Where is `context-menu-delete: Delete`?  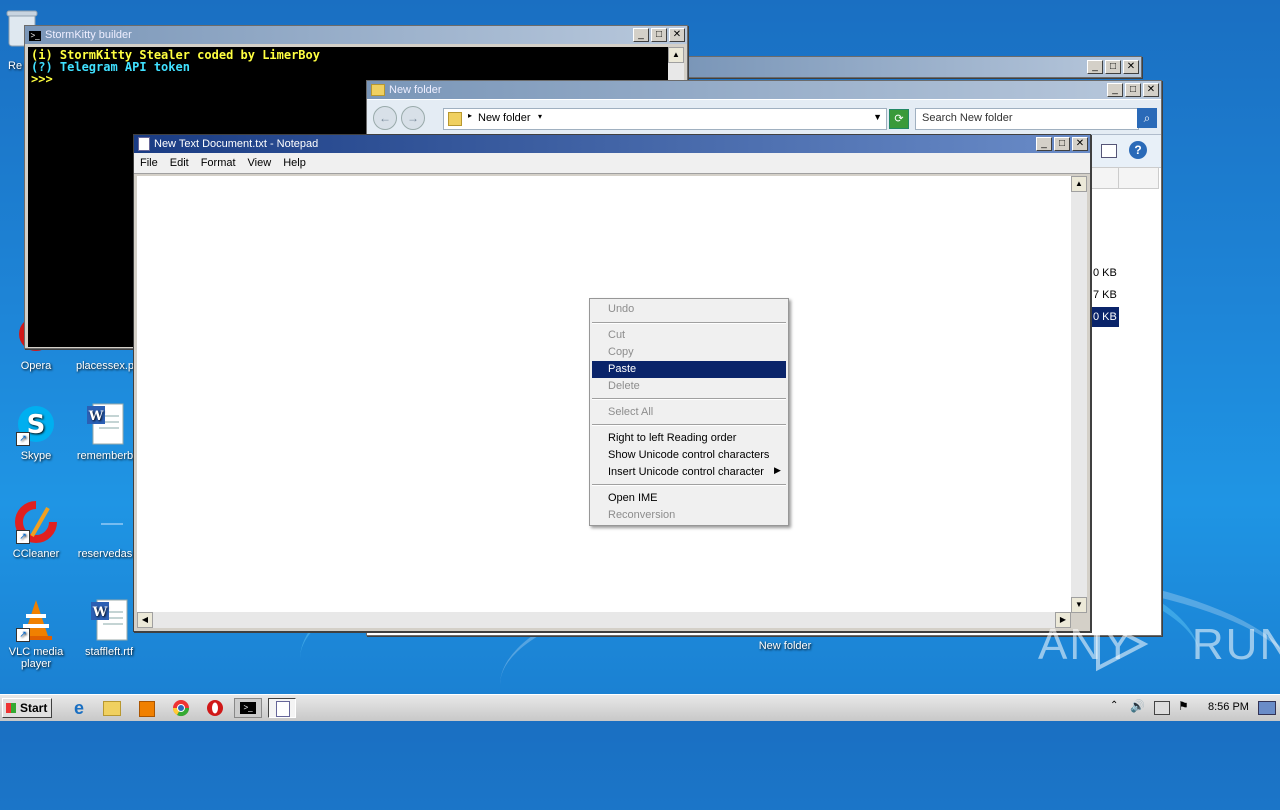 context-menu-delete: Delete is located at coordinates (689, 386).